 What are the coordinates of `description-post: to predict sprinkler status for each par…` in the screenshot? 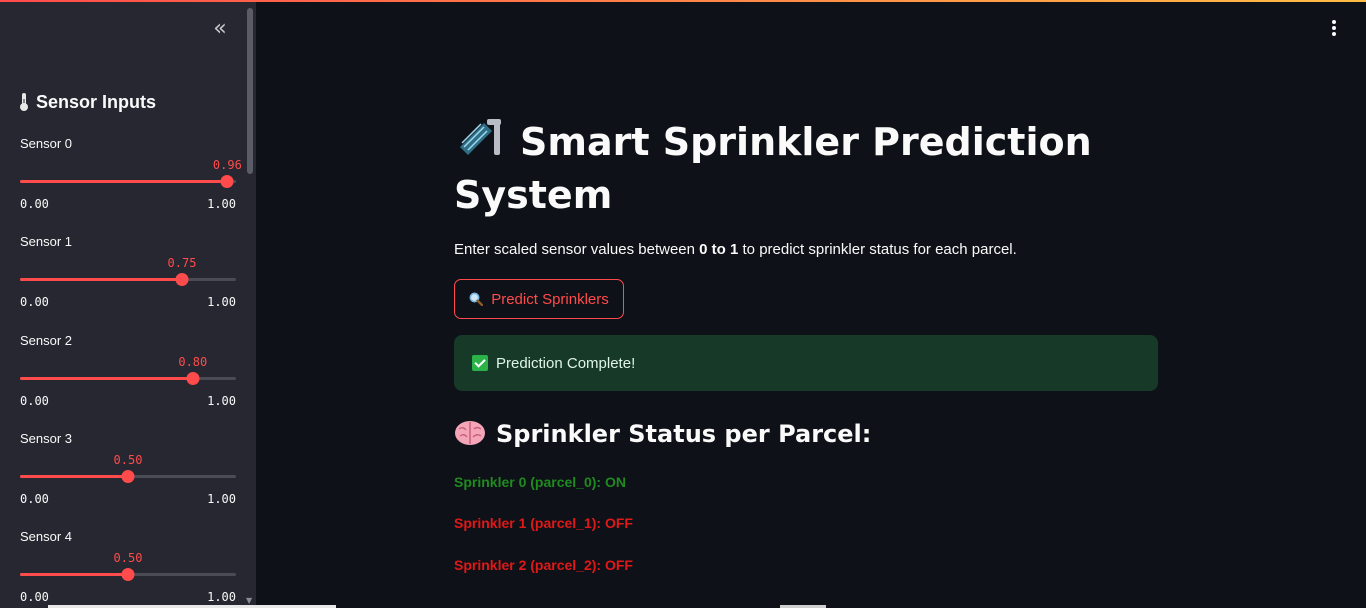 It's located at (877, 249).